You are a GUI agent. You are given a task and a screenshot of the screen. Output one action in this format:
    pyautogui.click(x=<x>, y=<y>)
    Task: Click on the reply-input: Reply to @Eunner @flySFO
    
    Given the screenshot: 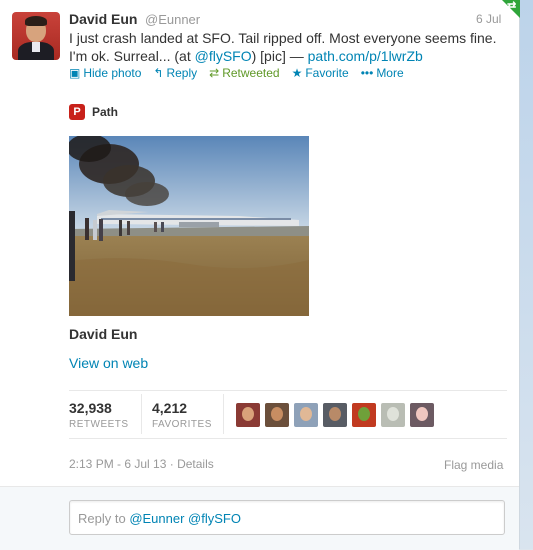 What is the action you would take?
    pyautogui.click(x=287, y=517)
    